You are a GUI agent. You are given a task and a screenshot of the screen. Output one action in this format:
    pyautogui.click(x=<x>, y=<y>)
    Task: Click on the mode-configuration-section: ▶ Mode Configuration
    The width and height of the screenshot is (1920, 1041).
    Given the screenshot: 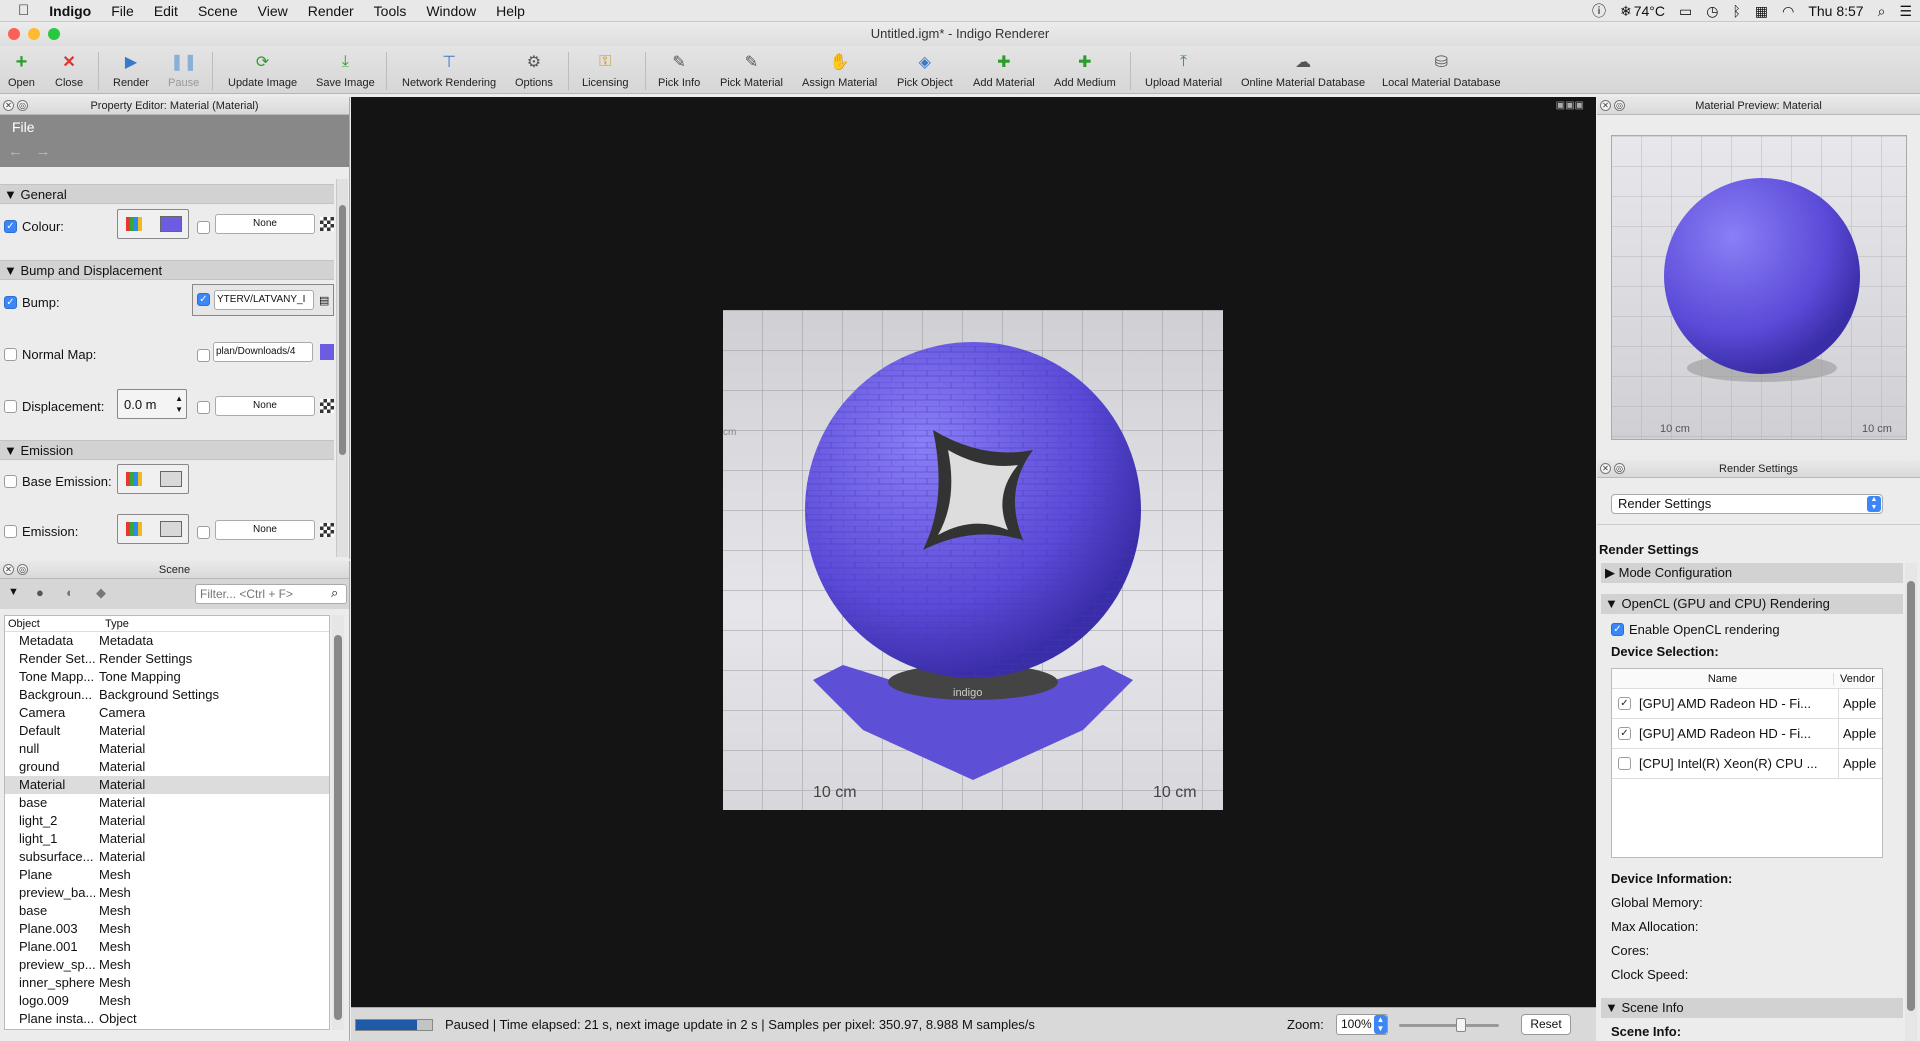 What is the action you would take?
    pyautogui.click(x=1752, y=573)
    